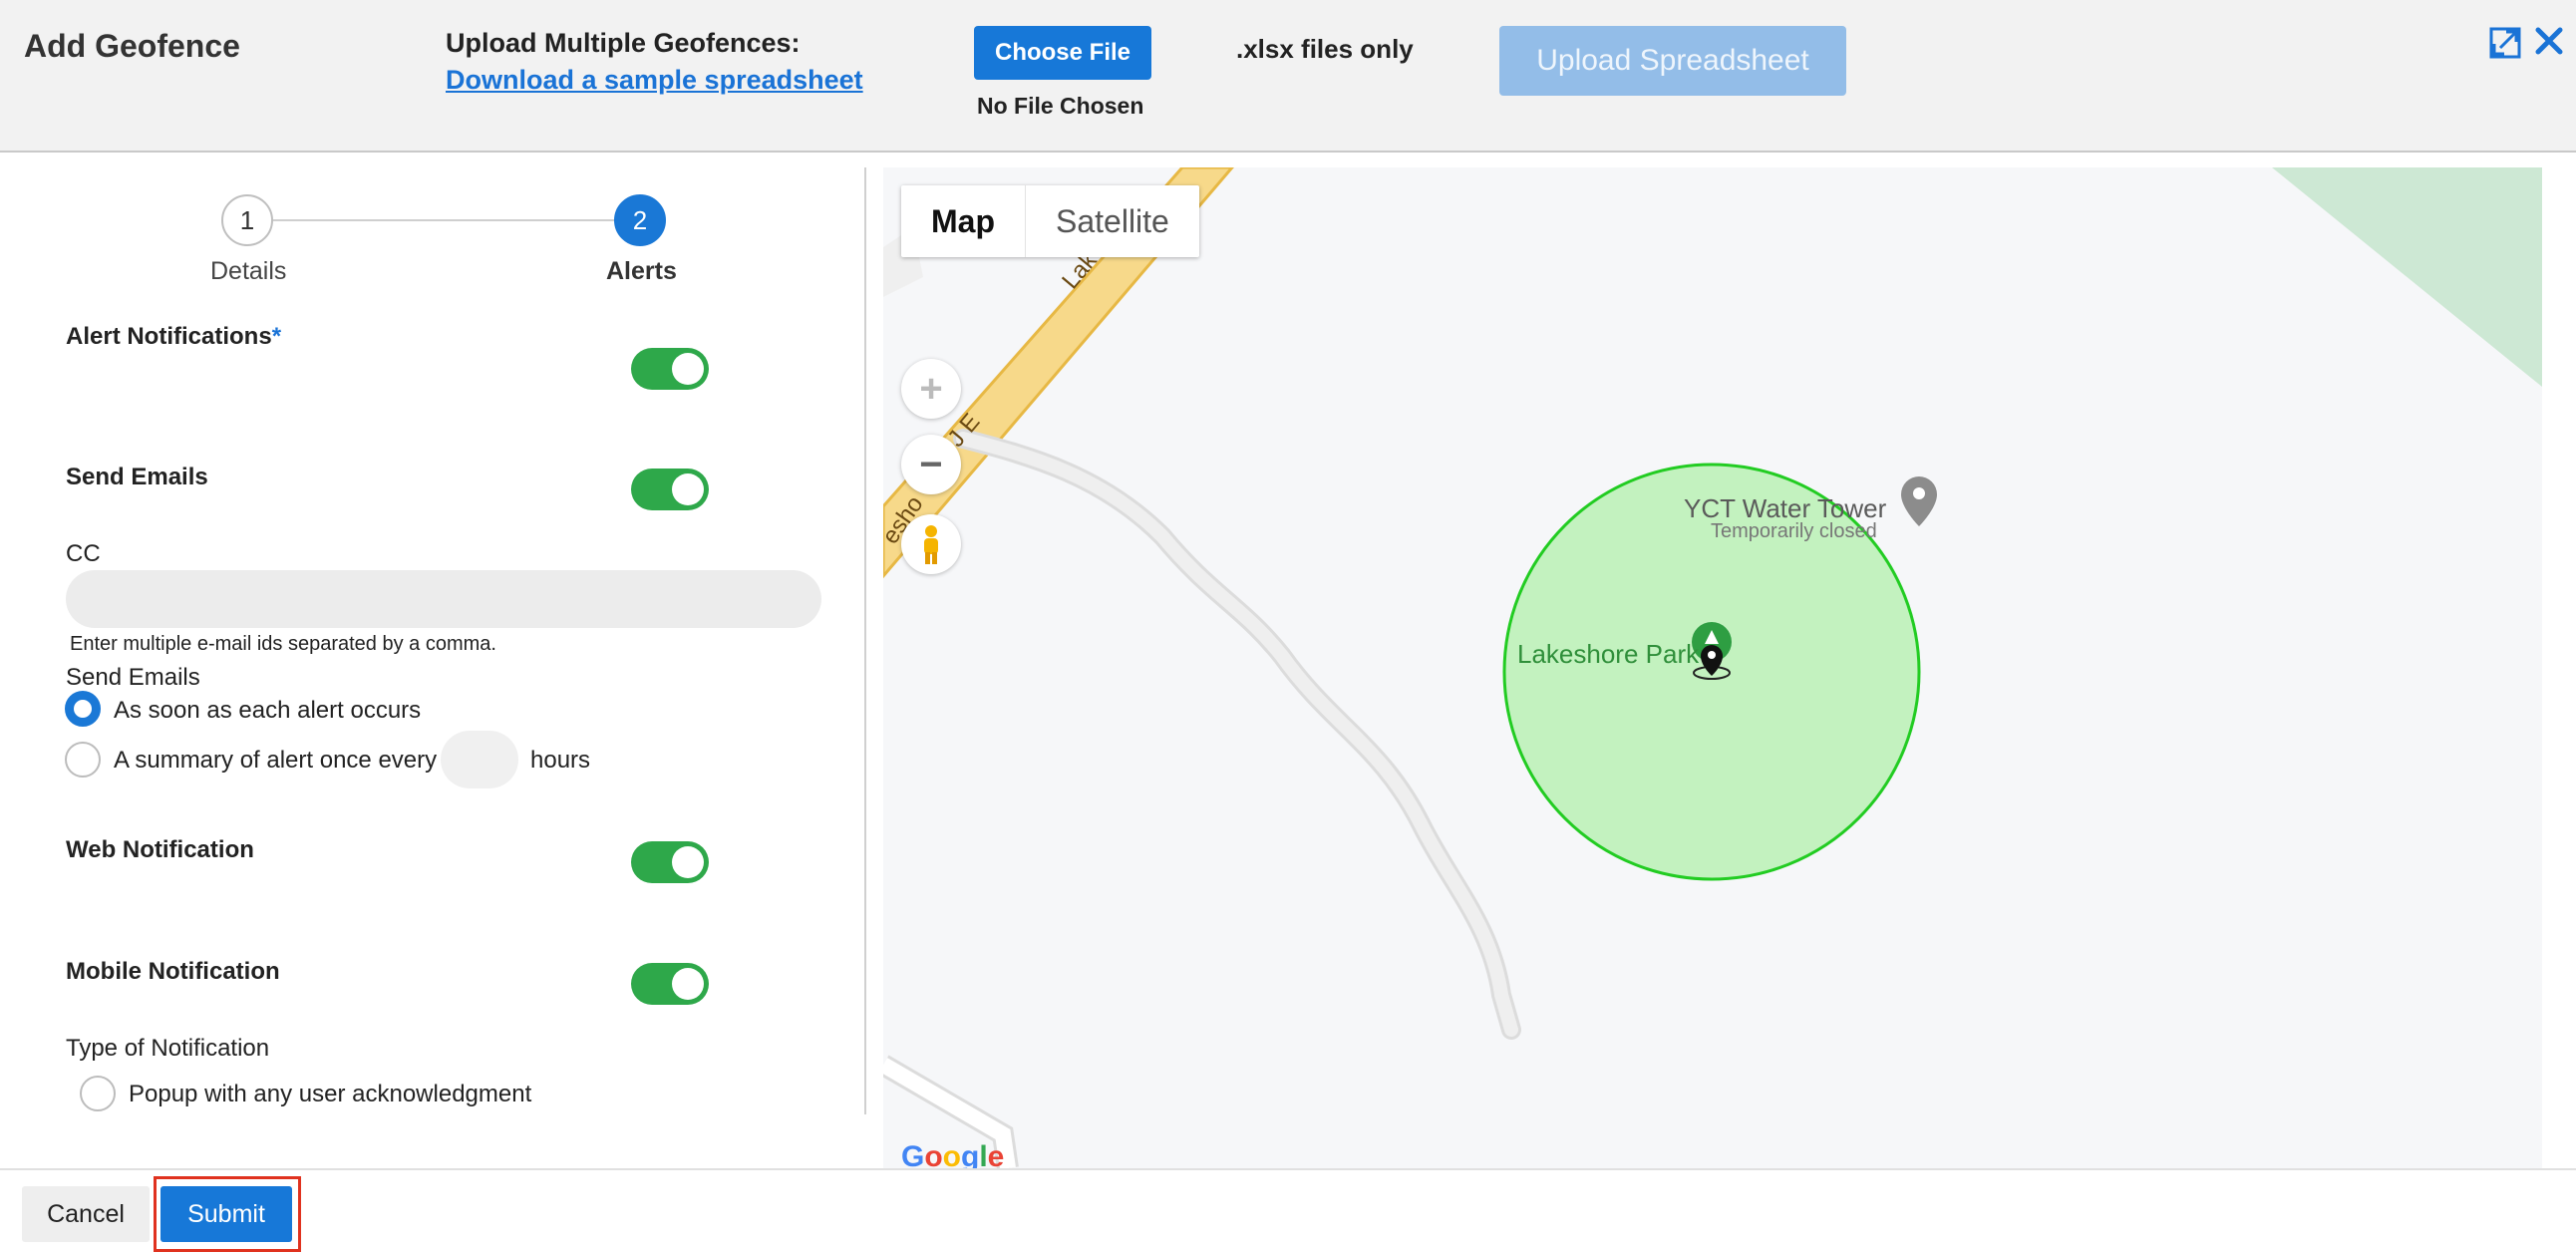  What do you see at coordinates (168, 1048) in the screenshot?
I see `notification-type-label: Type of Notification` at bounding box center [168, 1048].